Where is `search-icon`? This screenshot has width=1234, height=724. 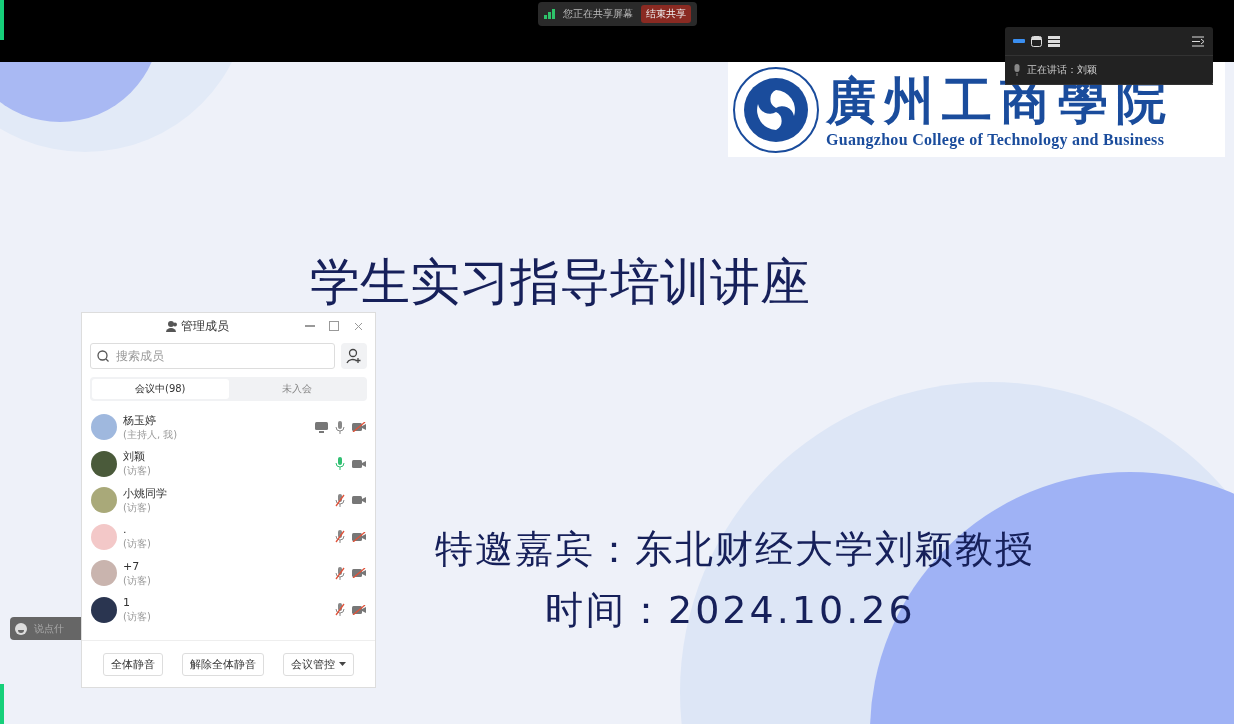
search-icon is located at coordinates (103, 356).